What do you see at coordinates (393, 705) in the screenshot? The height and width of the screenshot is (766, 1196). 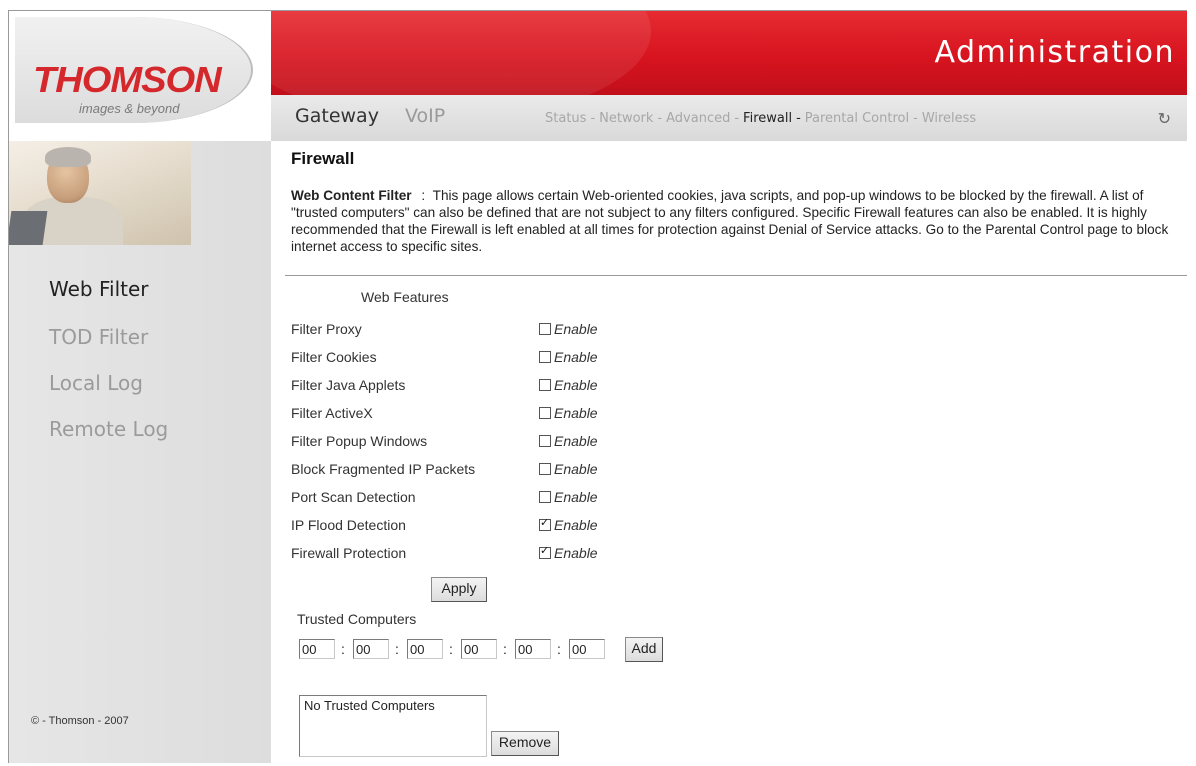 I see `list-item: No Trusted Computers` at bounding box center [393, 705].